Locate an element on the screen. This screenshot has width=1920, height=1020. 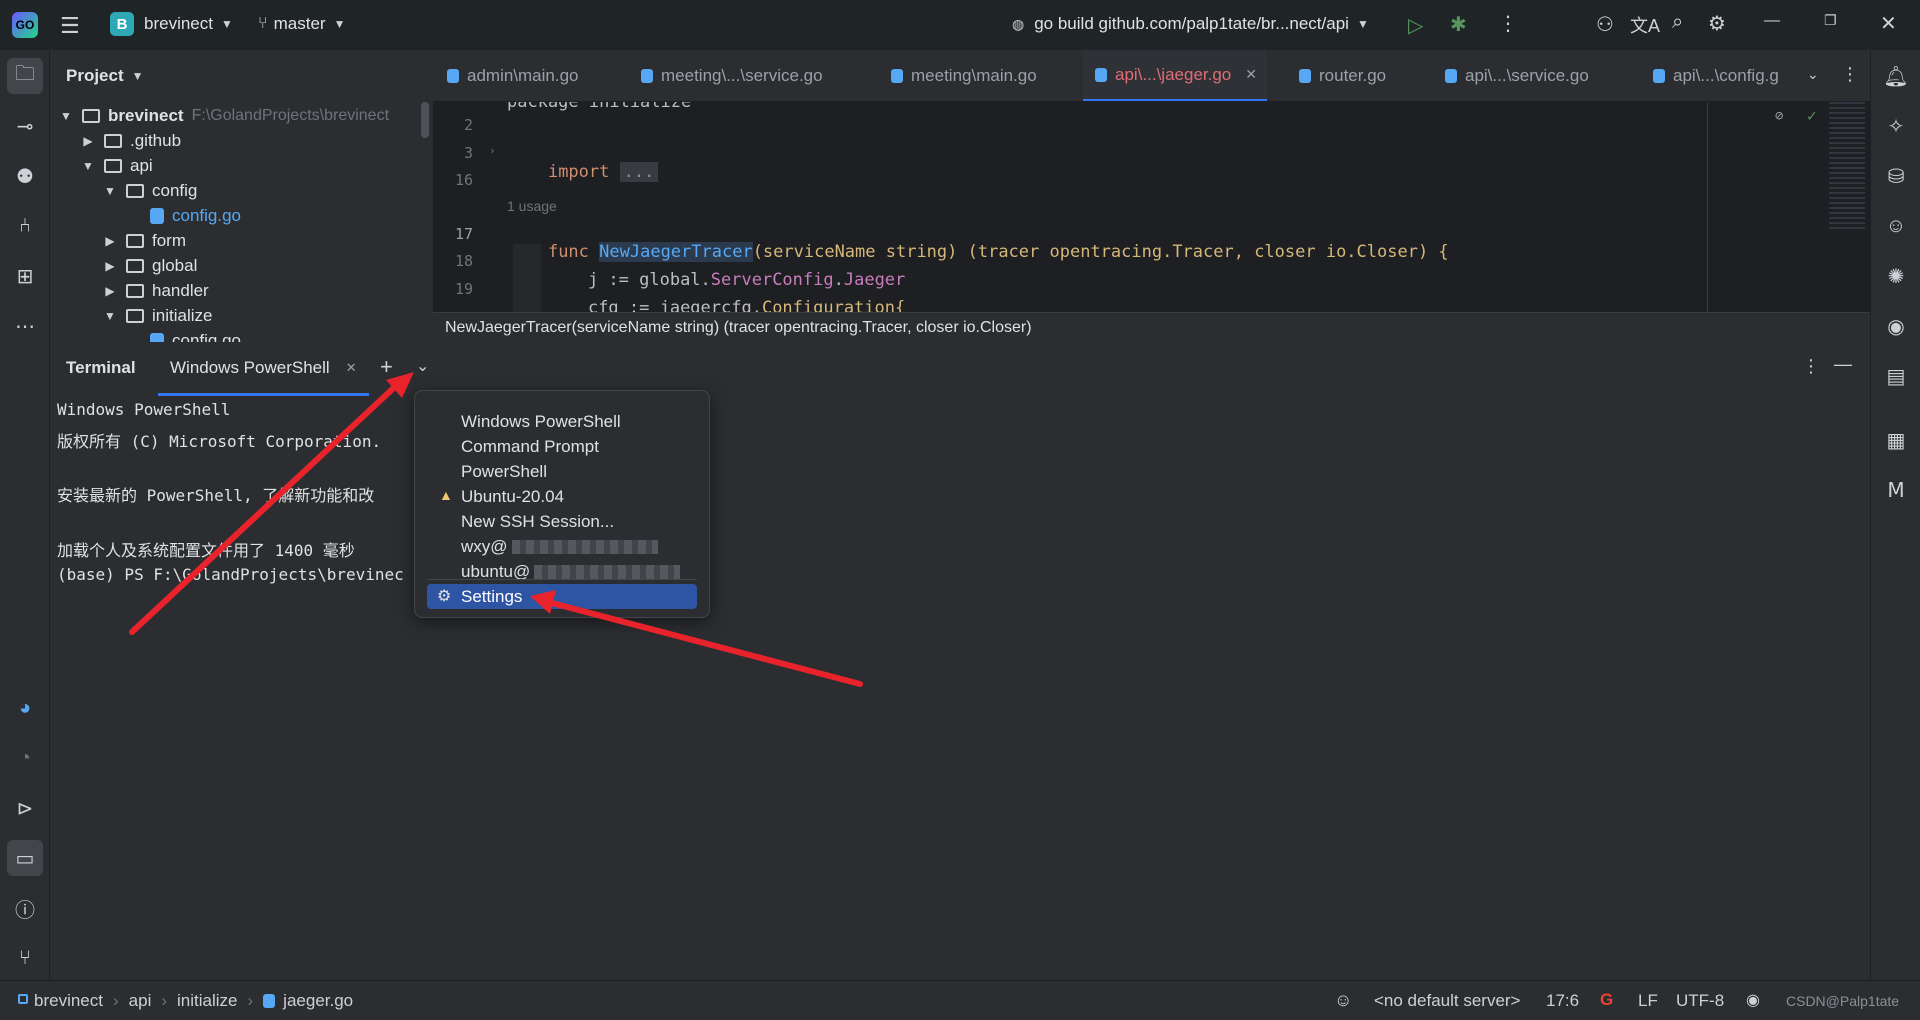
profiler-icon: ◔ is located at coordinates (25, 758).